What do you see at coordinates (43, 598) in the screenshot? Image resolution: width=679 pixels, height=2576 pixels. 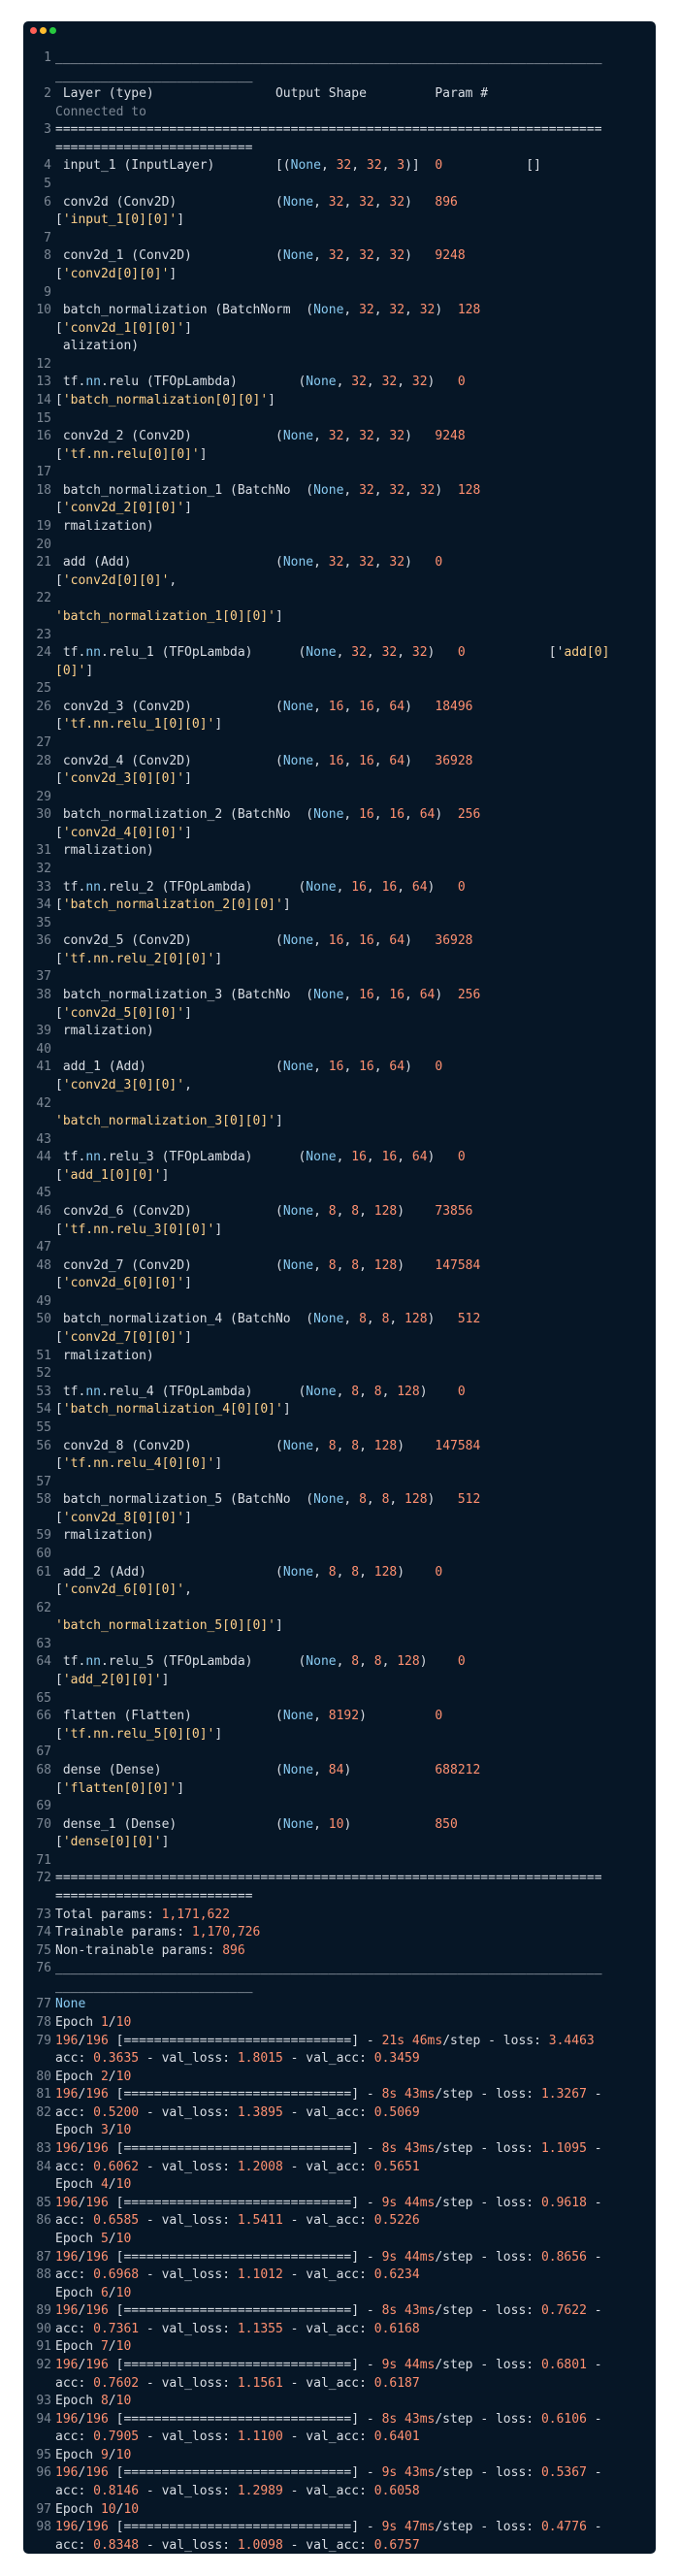 I see `line-number: 22` at bounding box center [43, 598].